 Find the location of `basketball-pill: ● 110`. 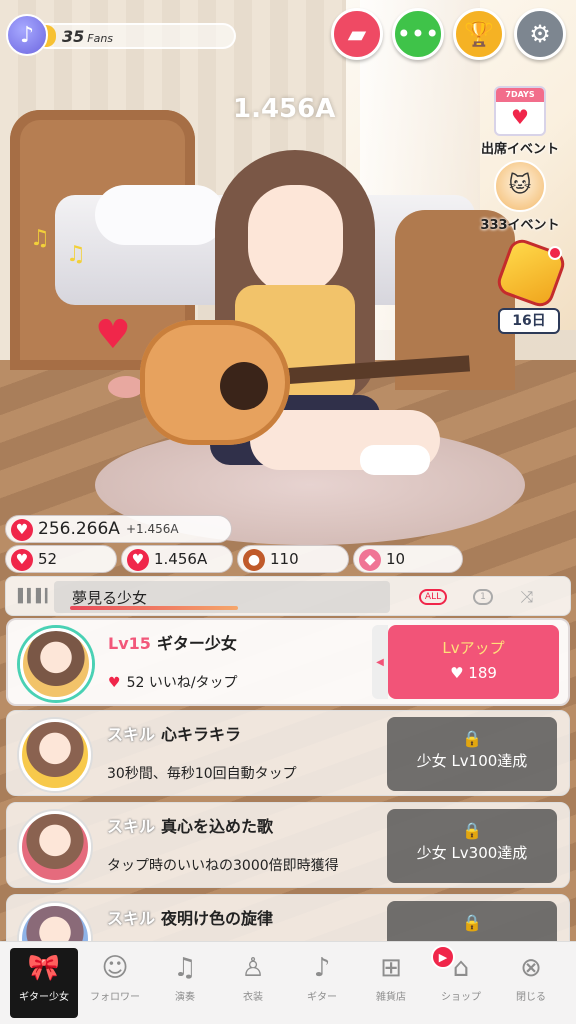

basketball-pill: ● 110 is located at coordinates (293, 559).